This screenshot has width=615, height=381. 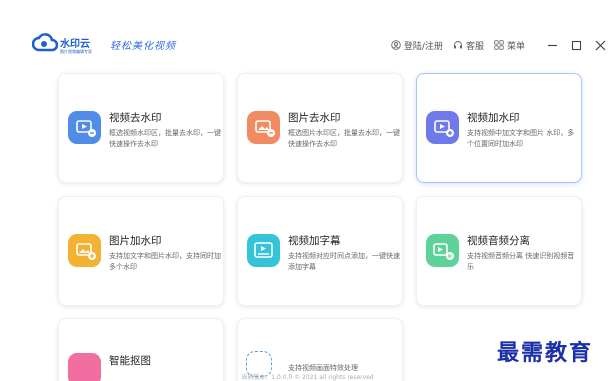 I want to click on card-title: 智能抠图, so click(x=130, y=361).